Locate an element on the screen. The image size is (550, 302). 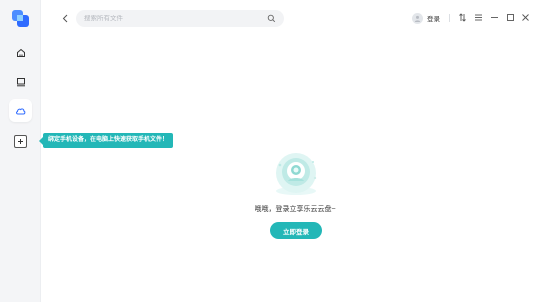
minimize-button is located at coordinates (494, 17).